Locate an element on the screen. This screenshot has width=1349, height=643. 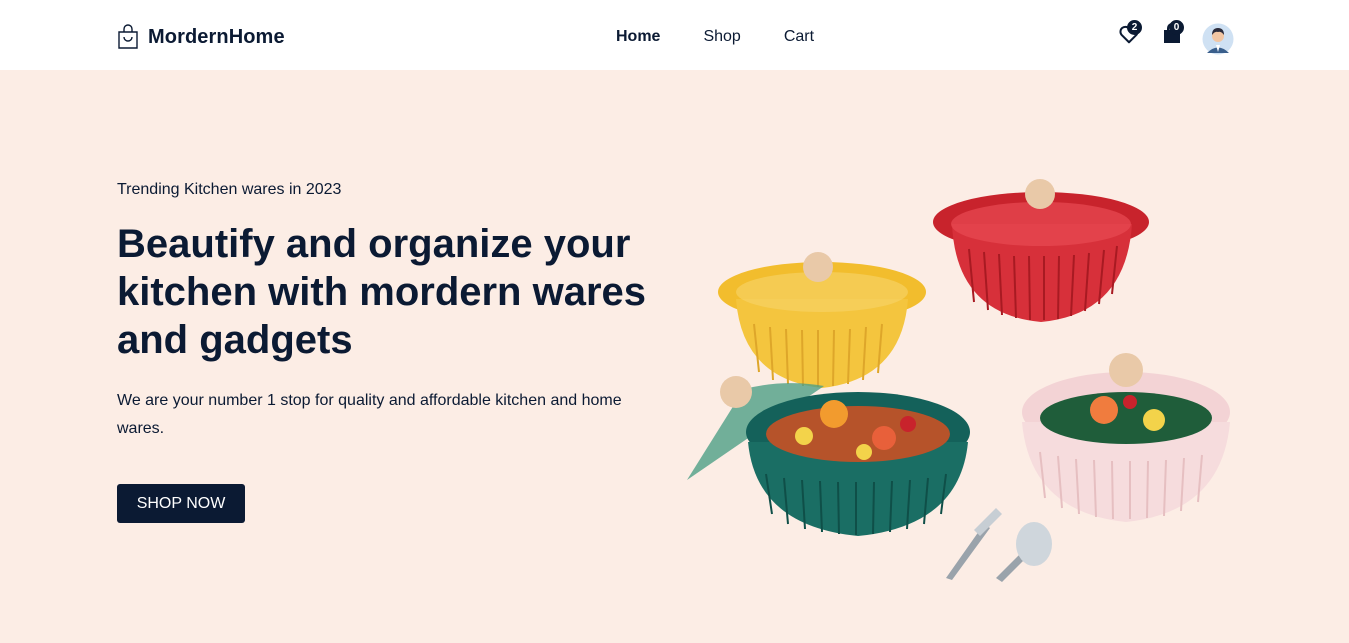
shop-now-button: SHOP NOW is located at coordinates (181, 503).